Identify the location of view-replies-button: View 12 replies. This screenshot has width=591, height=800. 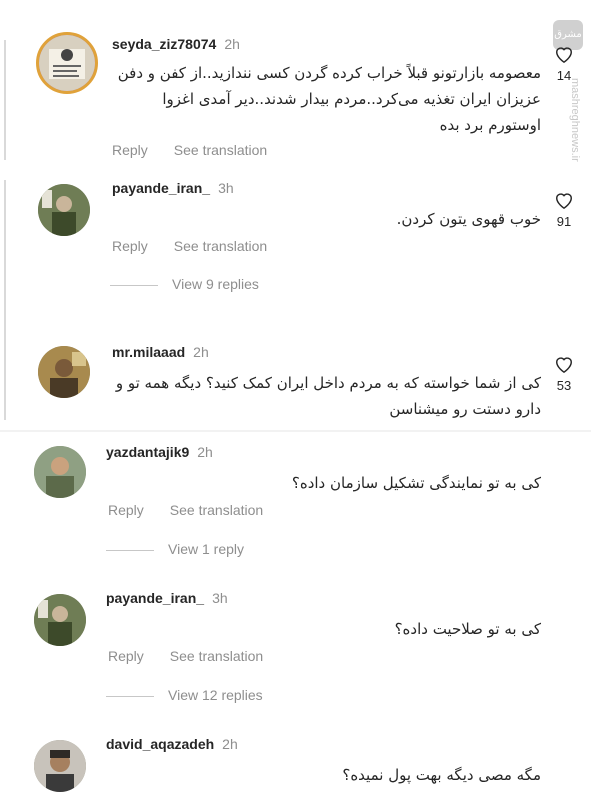
(184, 695).